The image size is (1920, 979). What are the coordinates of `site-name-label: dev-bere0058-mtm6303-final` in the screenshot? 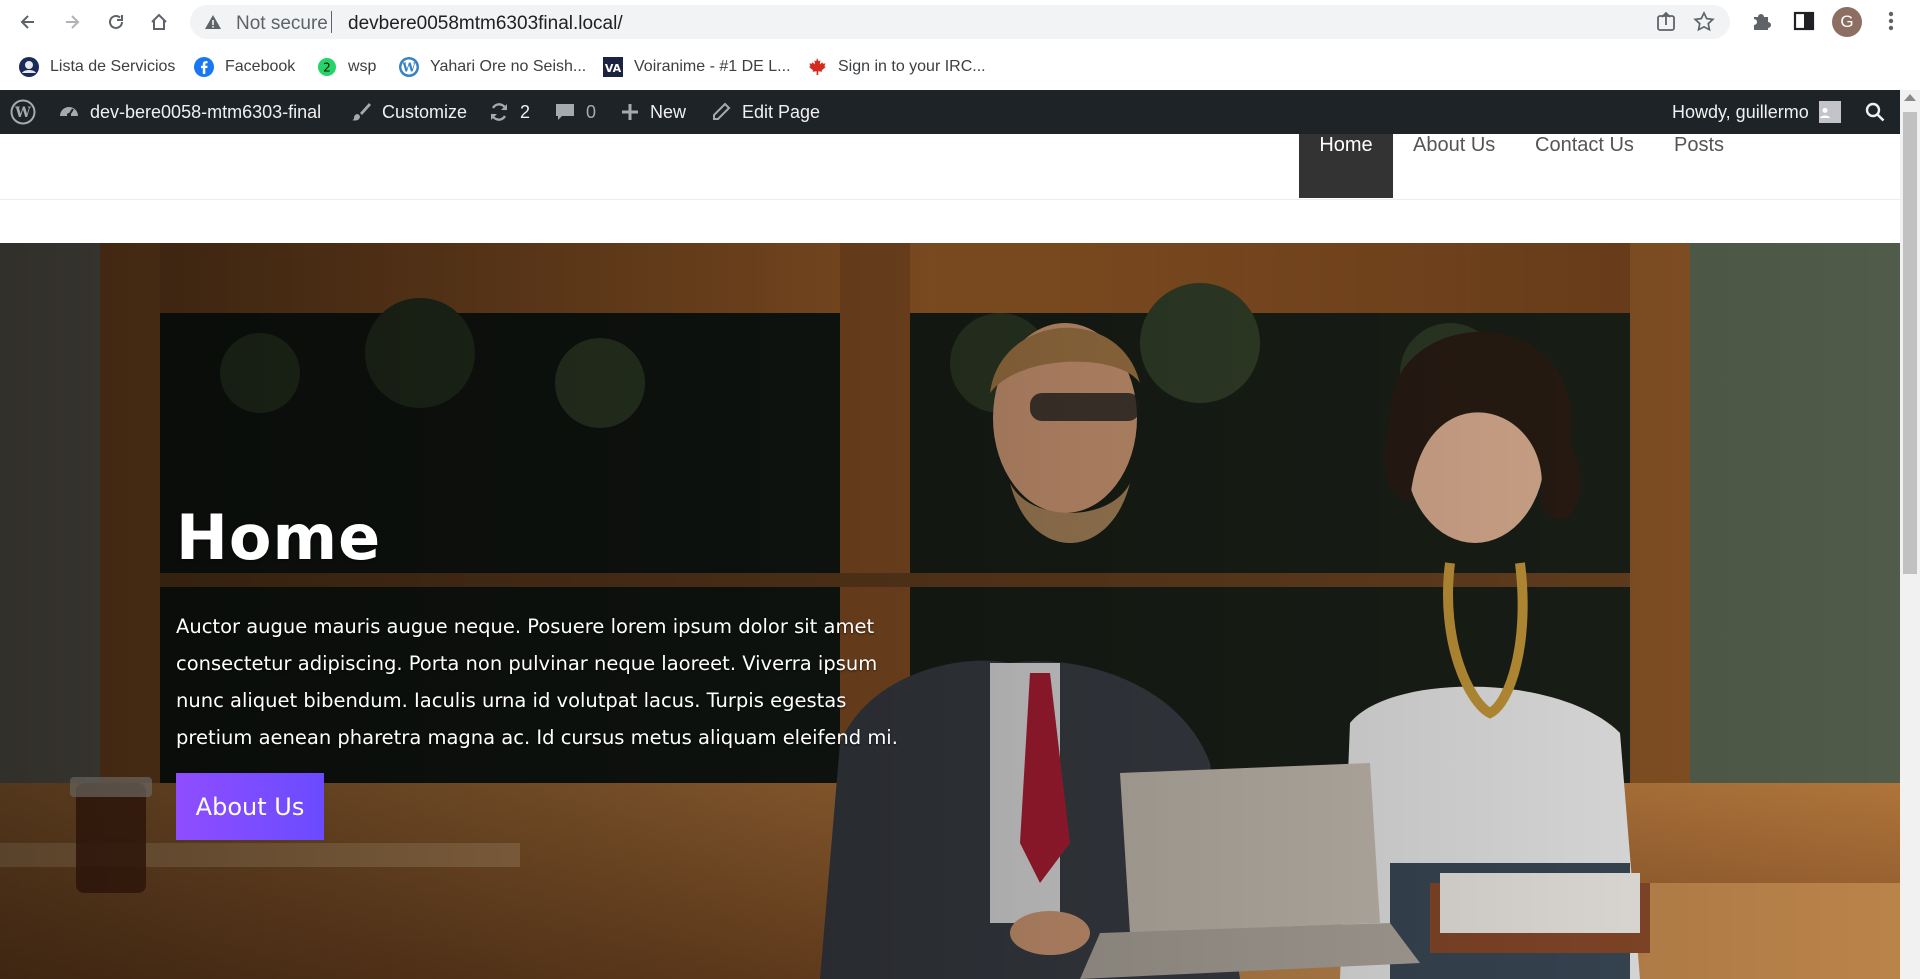 It's located at (206, 111).